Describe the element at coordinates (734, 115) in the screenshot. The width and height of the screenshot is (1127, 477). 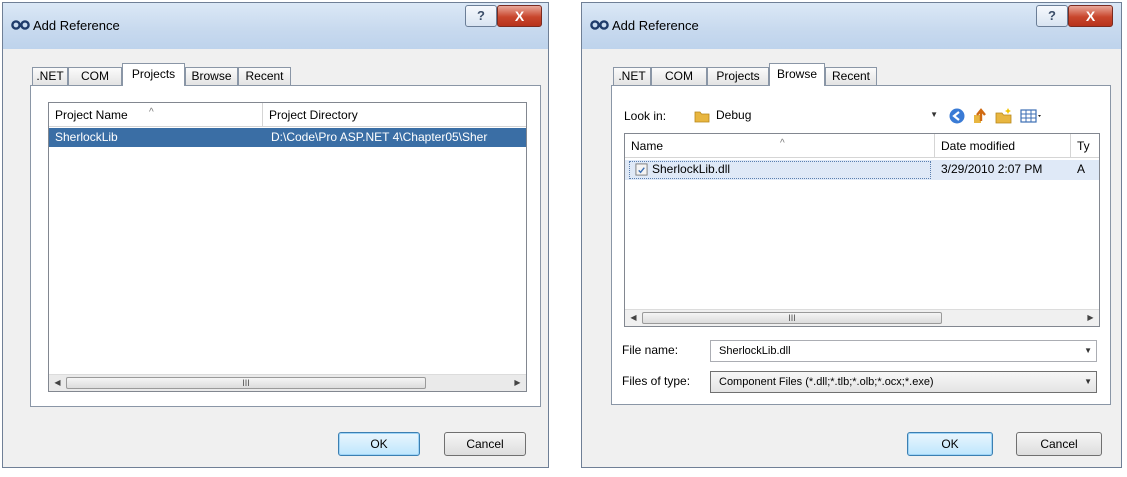
I see `look-in-value: Debug` at that location.